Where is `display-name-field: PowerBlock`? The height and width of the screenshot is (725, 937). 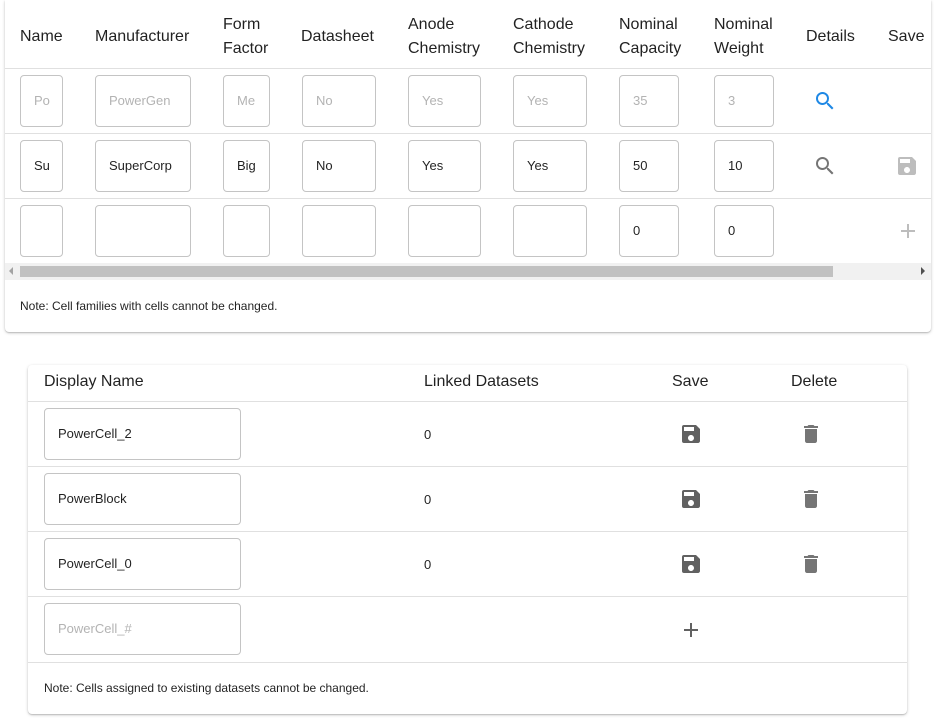 display-name-field: PowerBlock is located at coordinates (142, 499).